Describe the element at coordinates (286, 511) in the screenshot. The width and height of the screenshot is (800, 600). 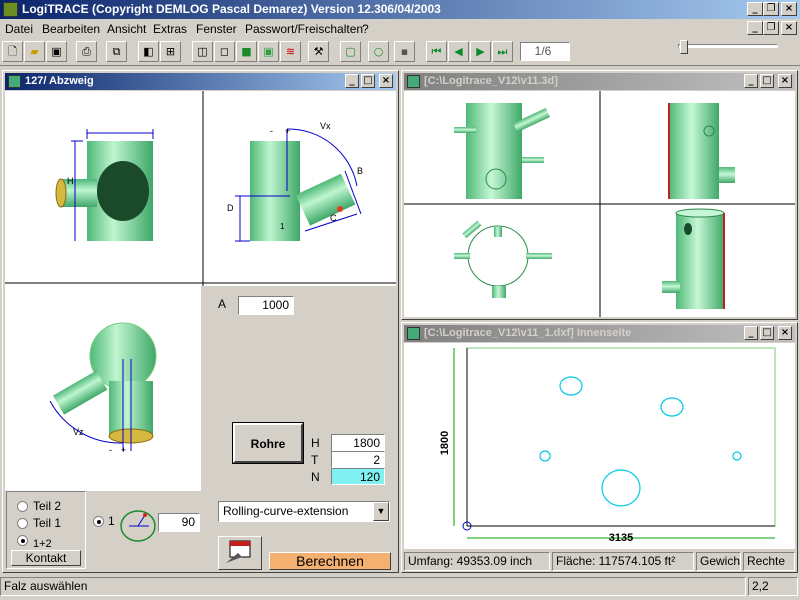
I see `curve-type-value: Rolling-curve-extension` at that location.